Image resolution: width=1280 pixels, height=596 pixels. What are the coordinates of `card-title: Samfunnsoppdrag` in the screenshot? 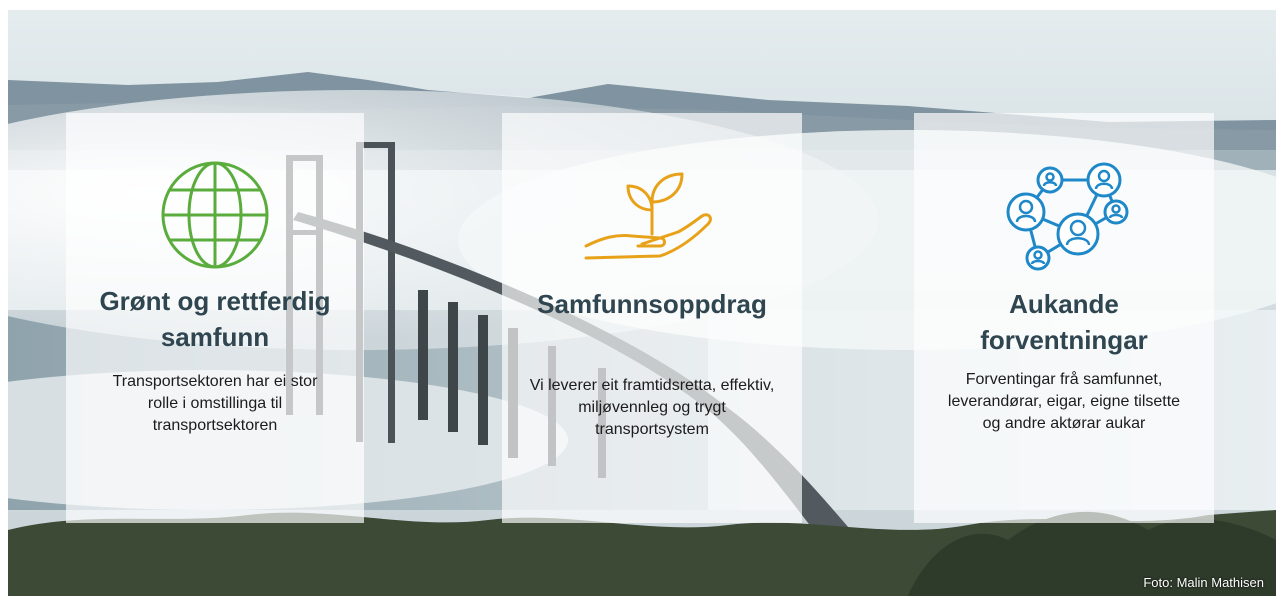 It's located at (652, 304).